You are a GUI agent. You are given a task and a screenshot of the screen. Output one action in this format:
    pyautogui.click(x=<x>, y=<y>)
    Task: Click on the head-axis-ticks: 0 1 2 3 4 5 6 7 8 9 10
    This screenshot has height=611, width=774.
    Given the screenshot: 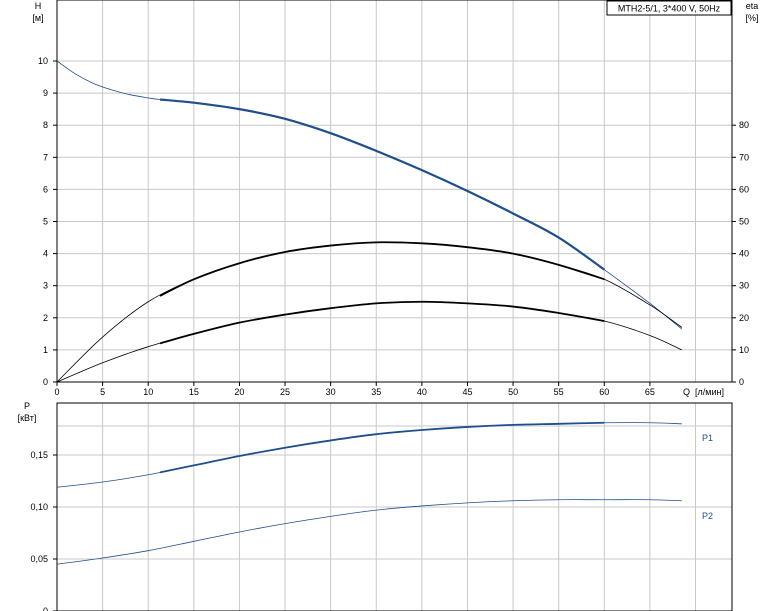 What is the action you would take?
    pyautogui.click(x=47, y=221)
    